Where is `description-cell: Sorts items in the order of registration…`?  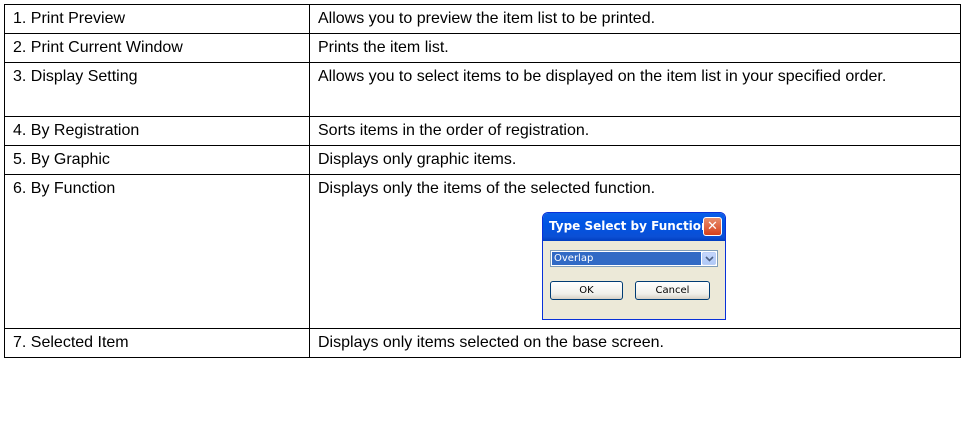
description-cell: Sorts items in the order of registration… is located at coordinates (635, 131).